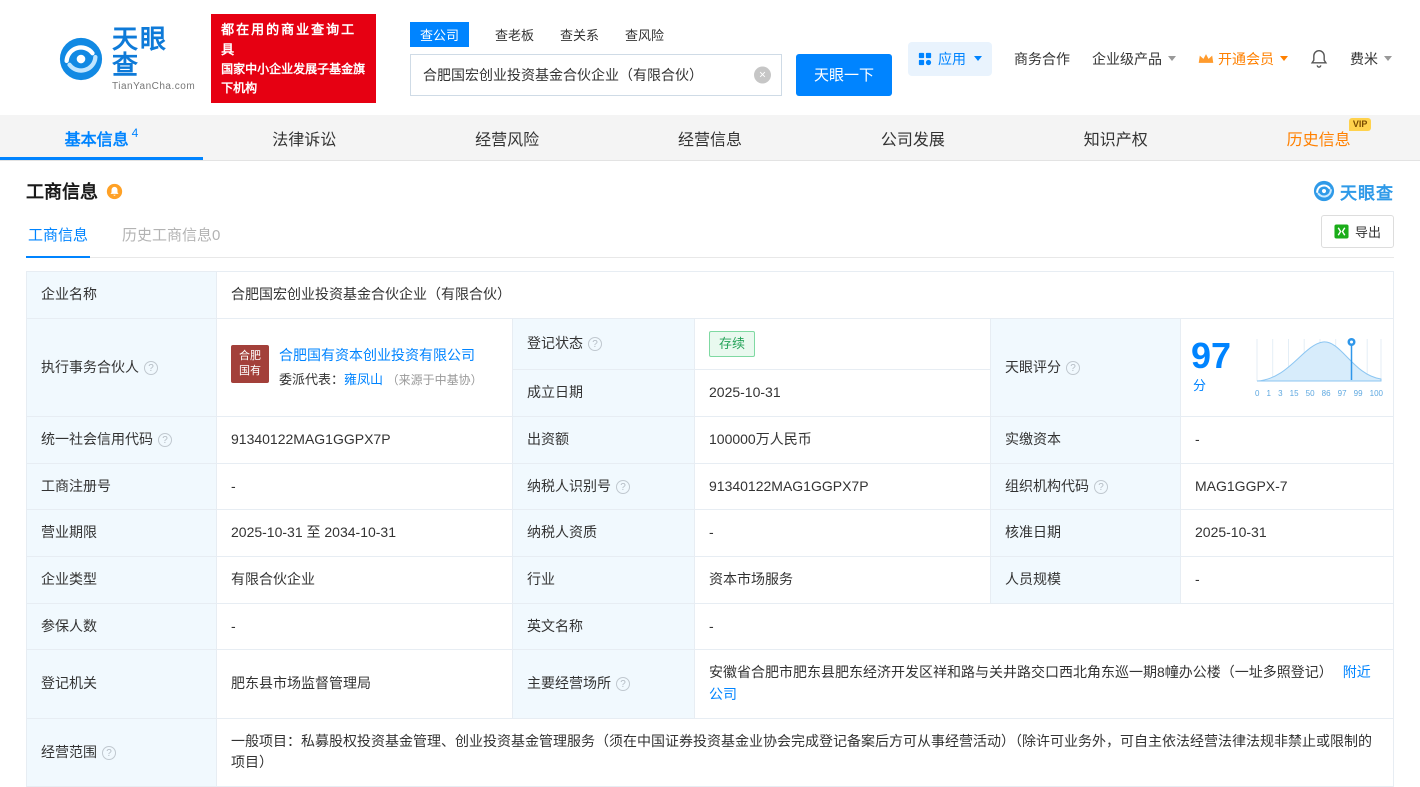 Image resolution: width=1420 pixels, height=787 pixels. I want to click on grid-icon, so click(925, 58).